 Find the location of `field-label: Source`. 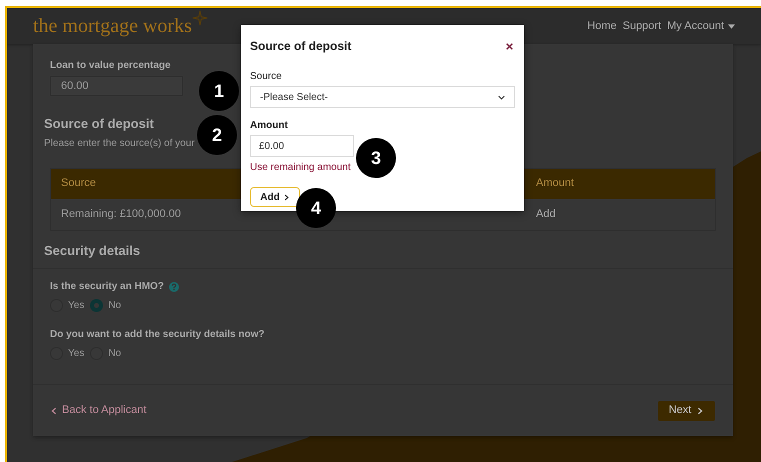

field-label: Source is located at coordinates (266, 77).